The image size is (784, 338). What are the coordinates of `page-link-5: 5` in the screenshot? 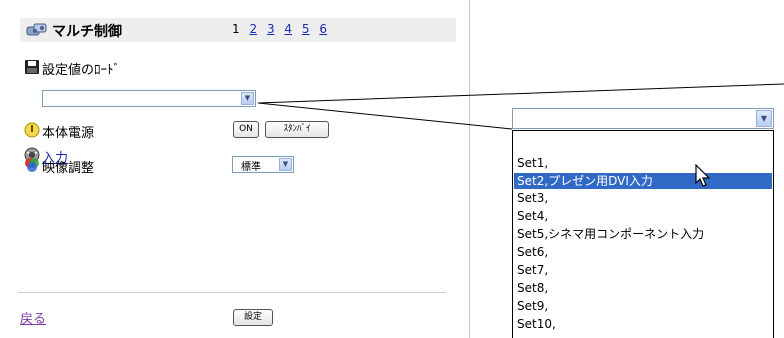 It's located at (306, 29).